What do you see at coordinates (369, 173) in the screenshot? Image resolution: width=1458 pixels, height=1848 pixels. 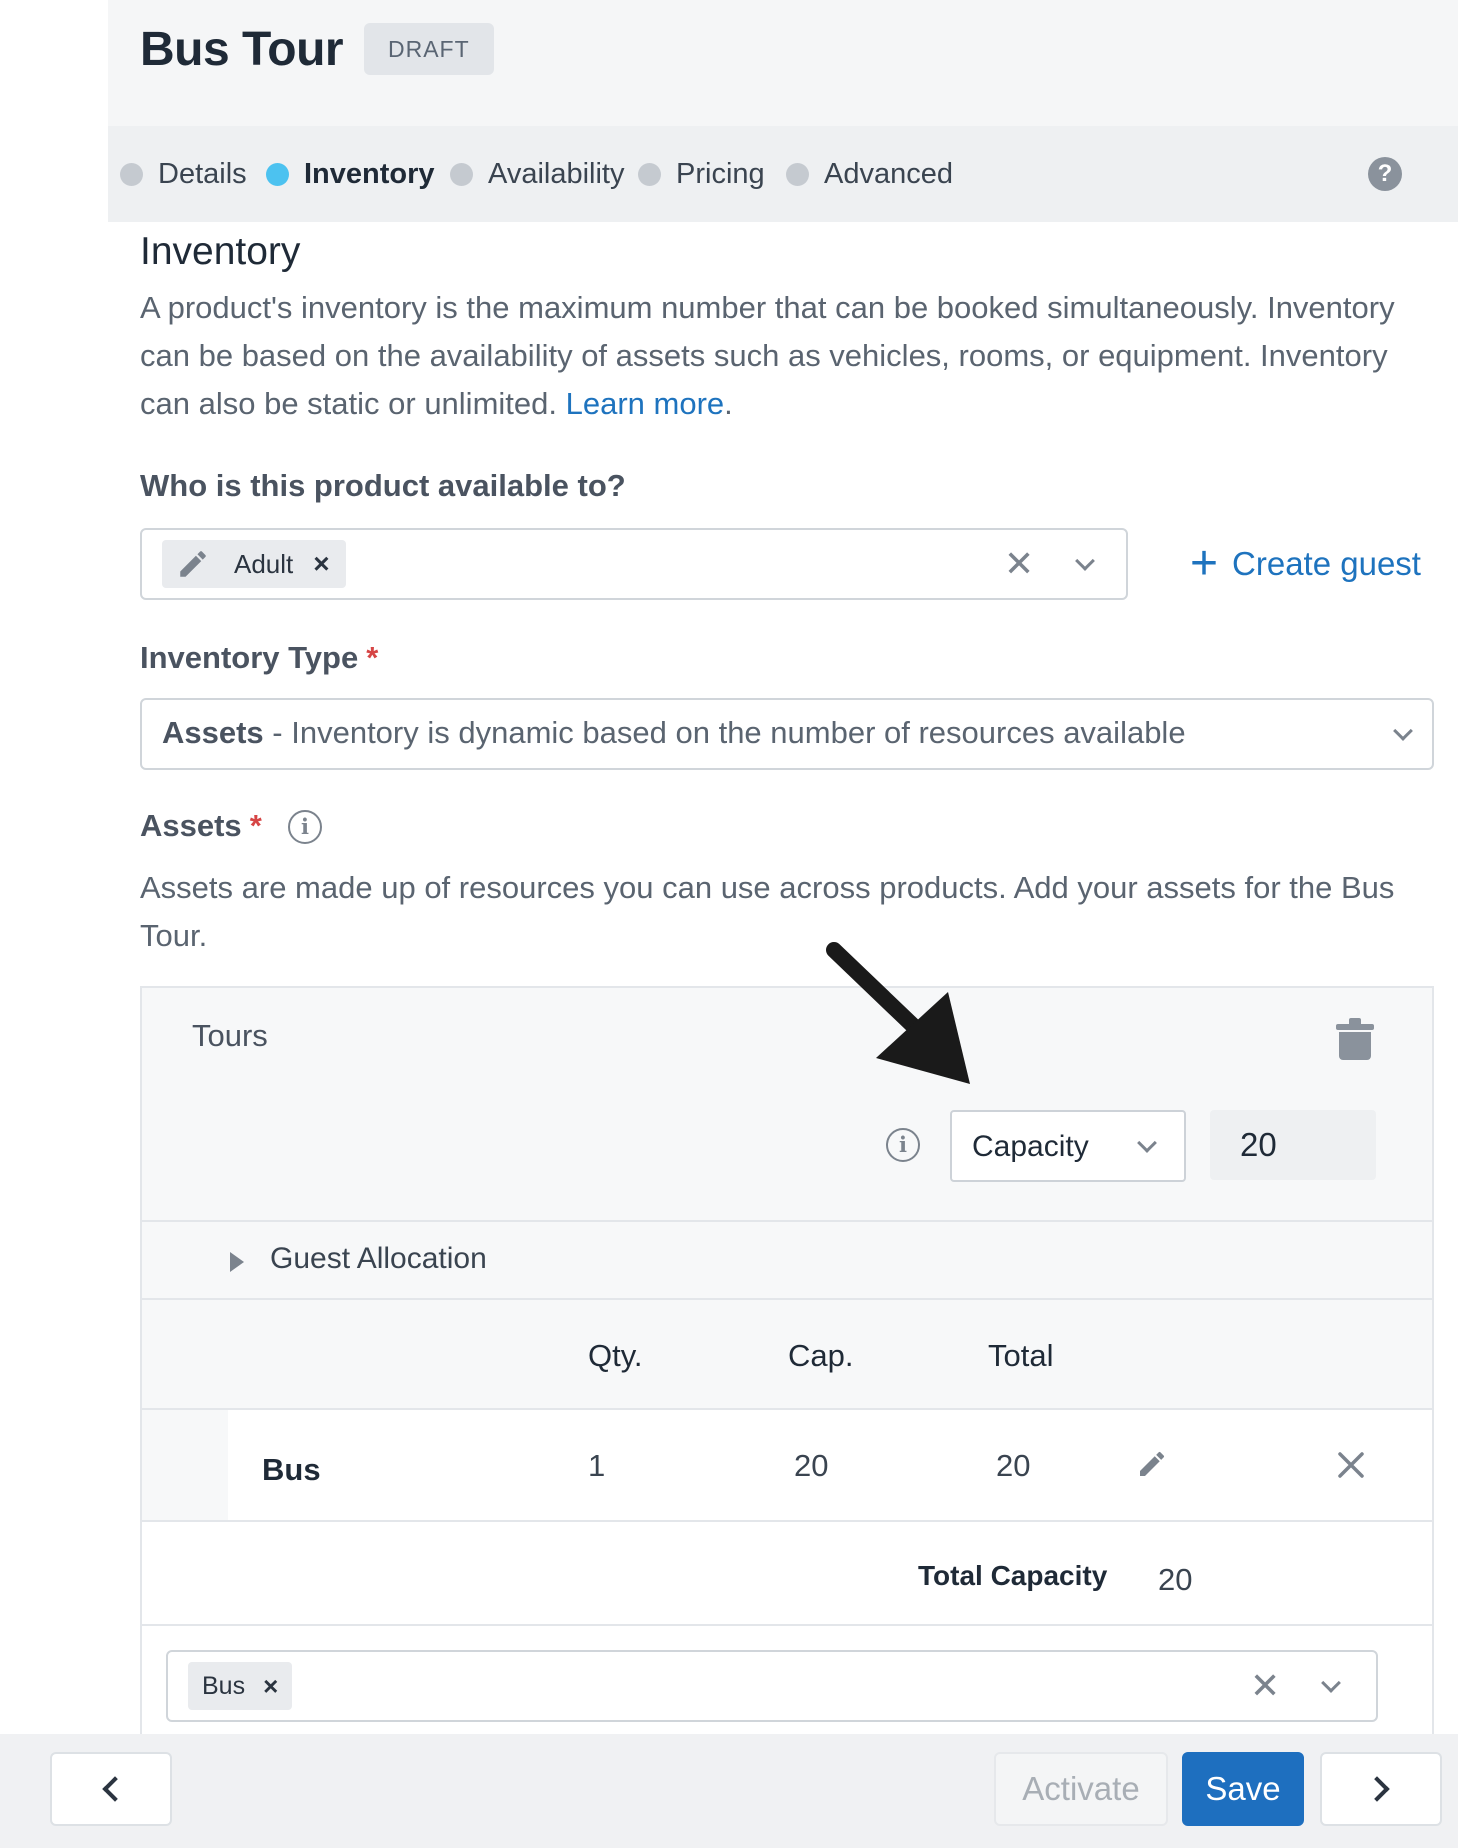 I see `tab-label: Inventory` at bounding box center [369, 173].